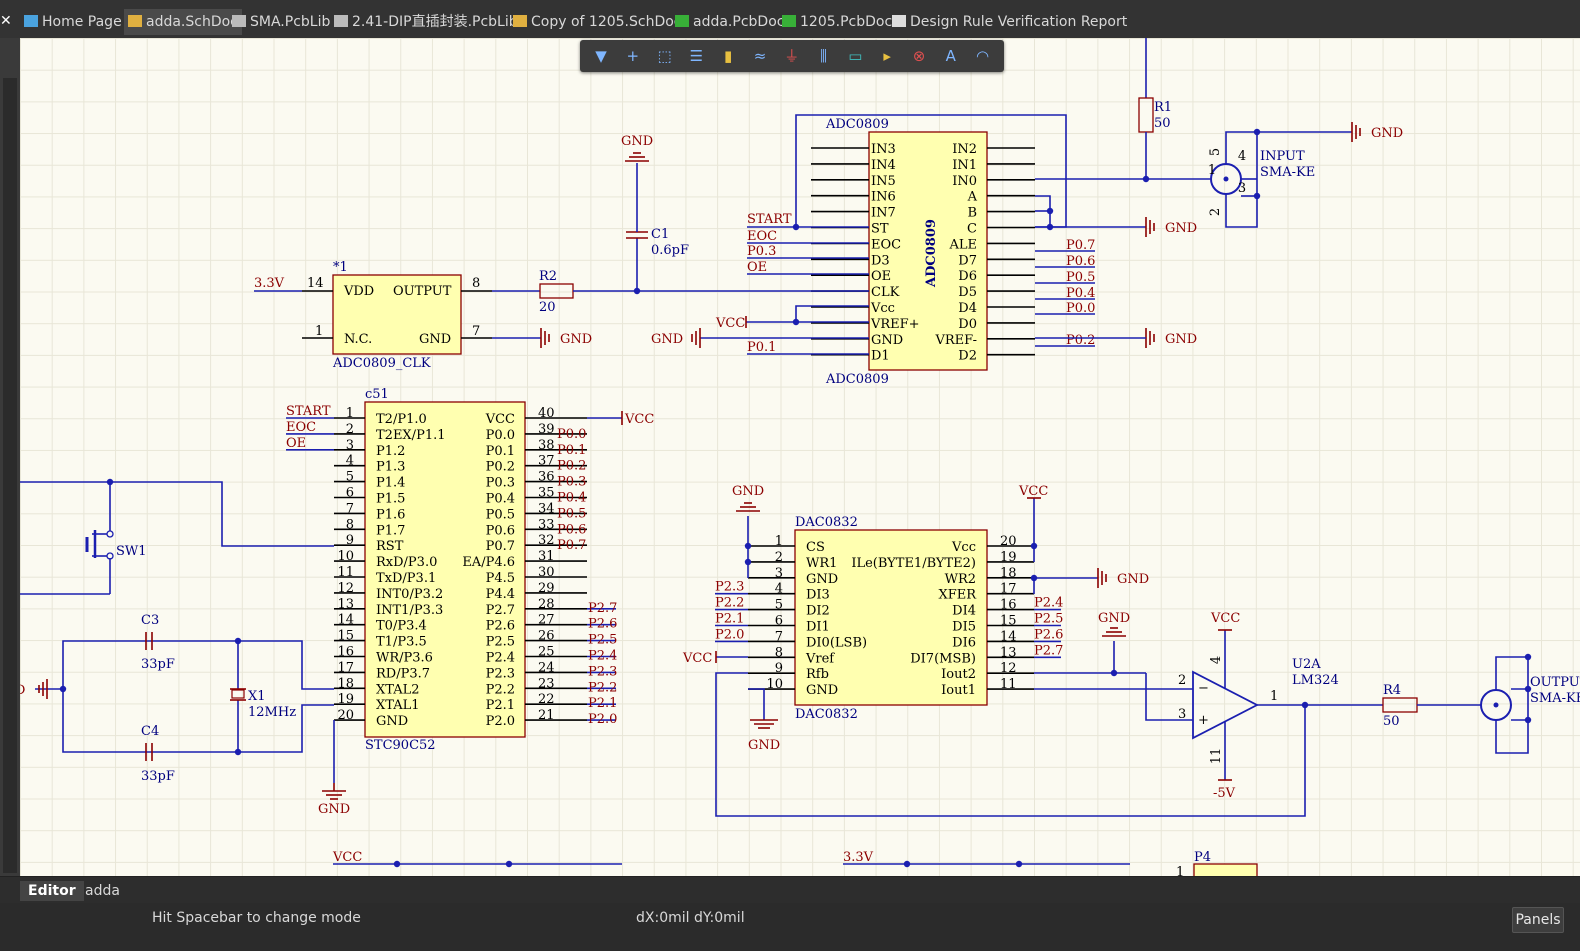 The width and height of the screenshot is (1580, 951). I want to click on mcu-pin-num: 10, so click(345, 556).